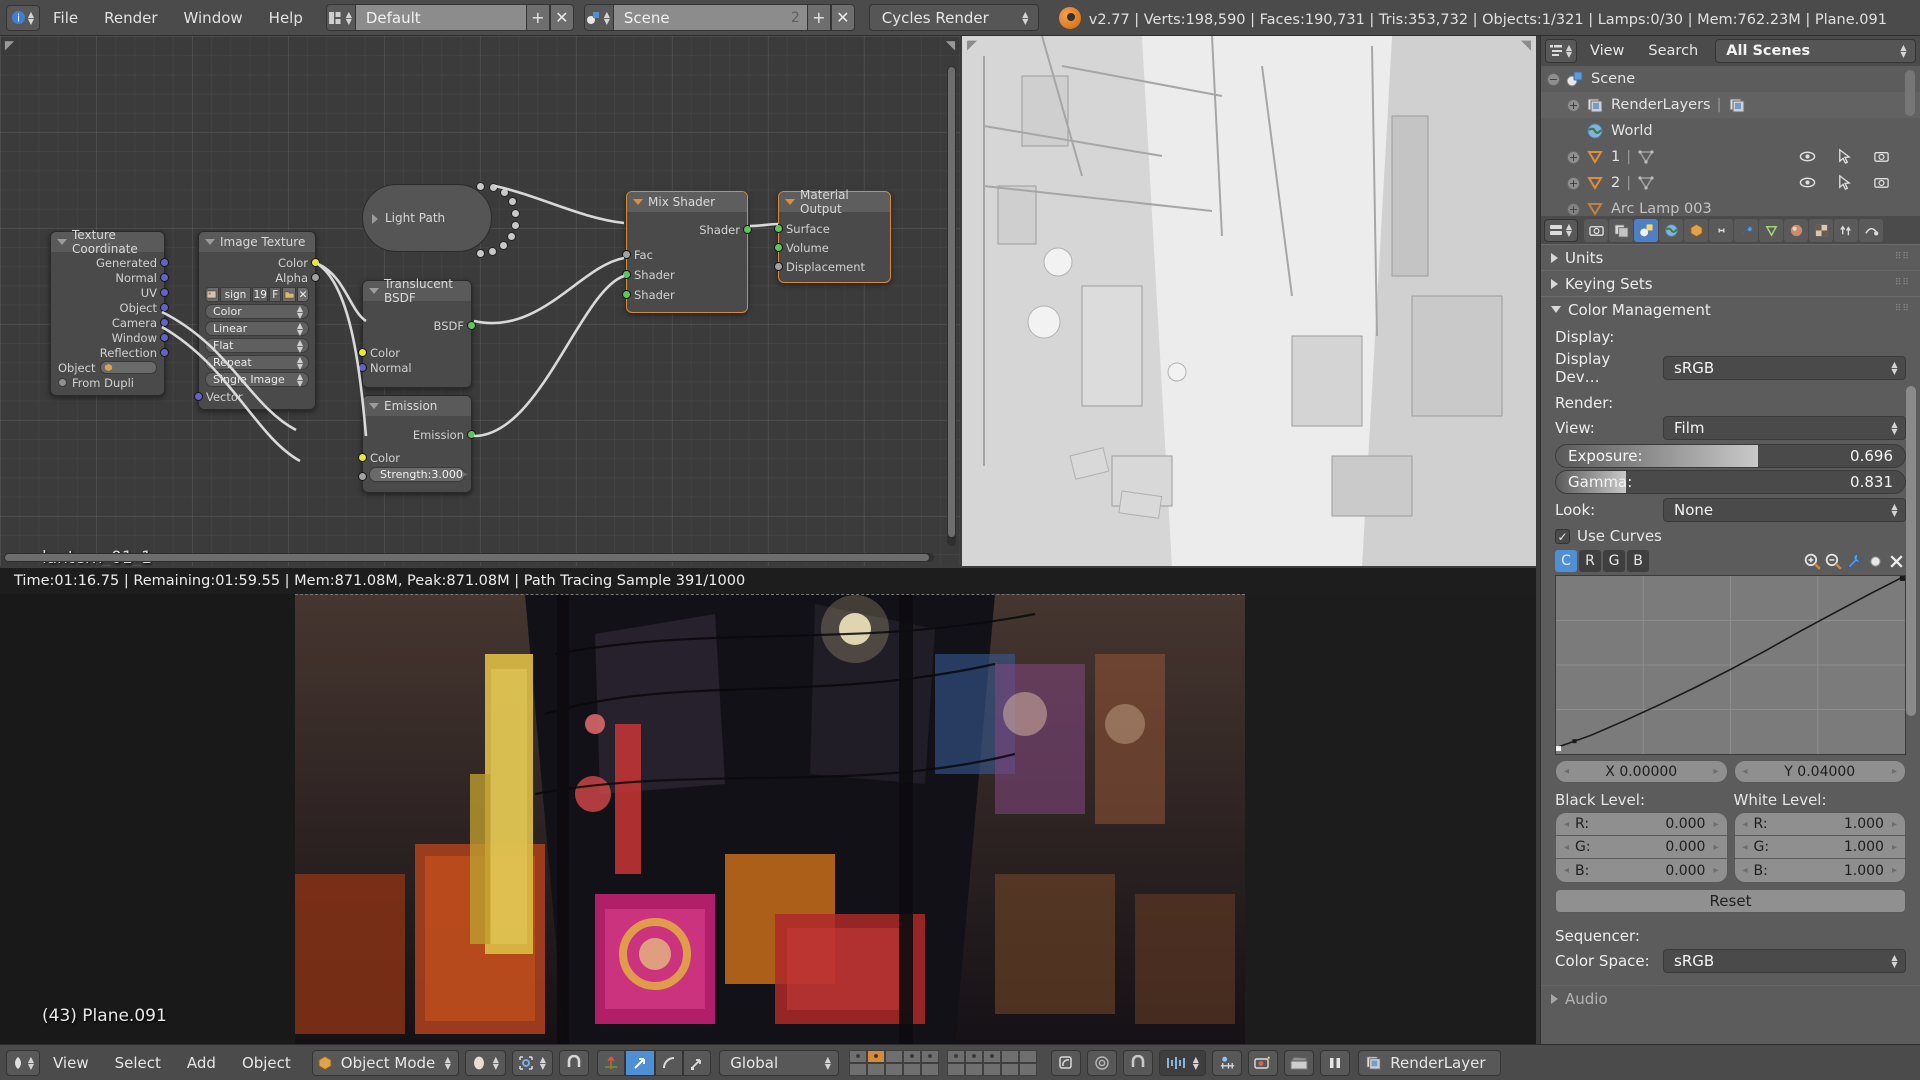 Image resolution: width=1920 pixels, height=1080 pixels. I want to click on tab-material, so click(1796, 230).